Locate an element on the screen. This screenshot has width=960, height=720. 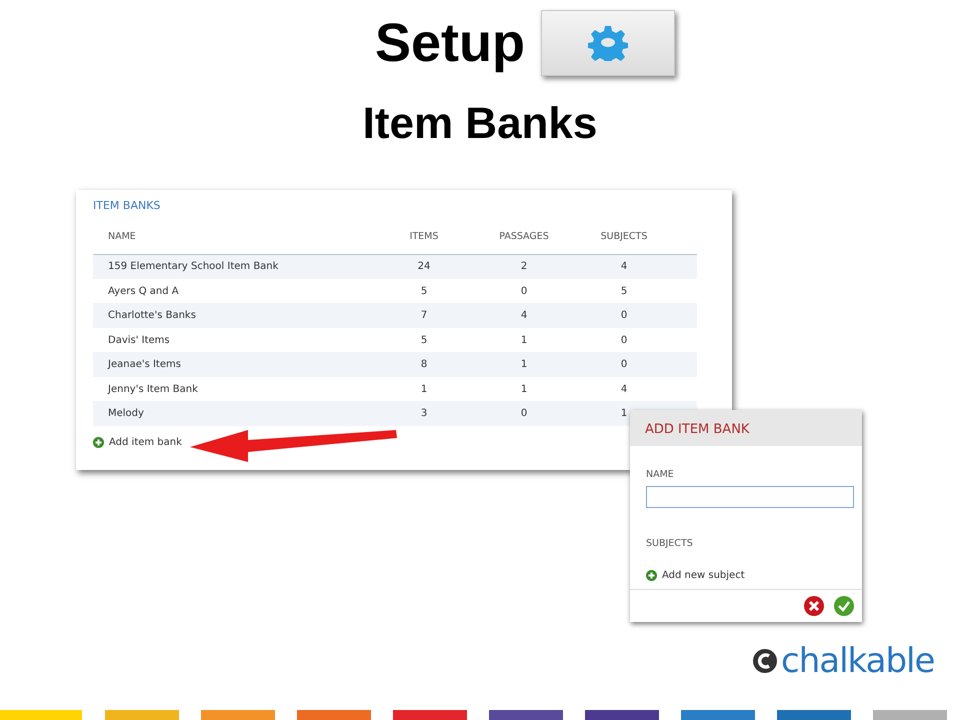
column-header: NAME is located at coordinates (122, 236).